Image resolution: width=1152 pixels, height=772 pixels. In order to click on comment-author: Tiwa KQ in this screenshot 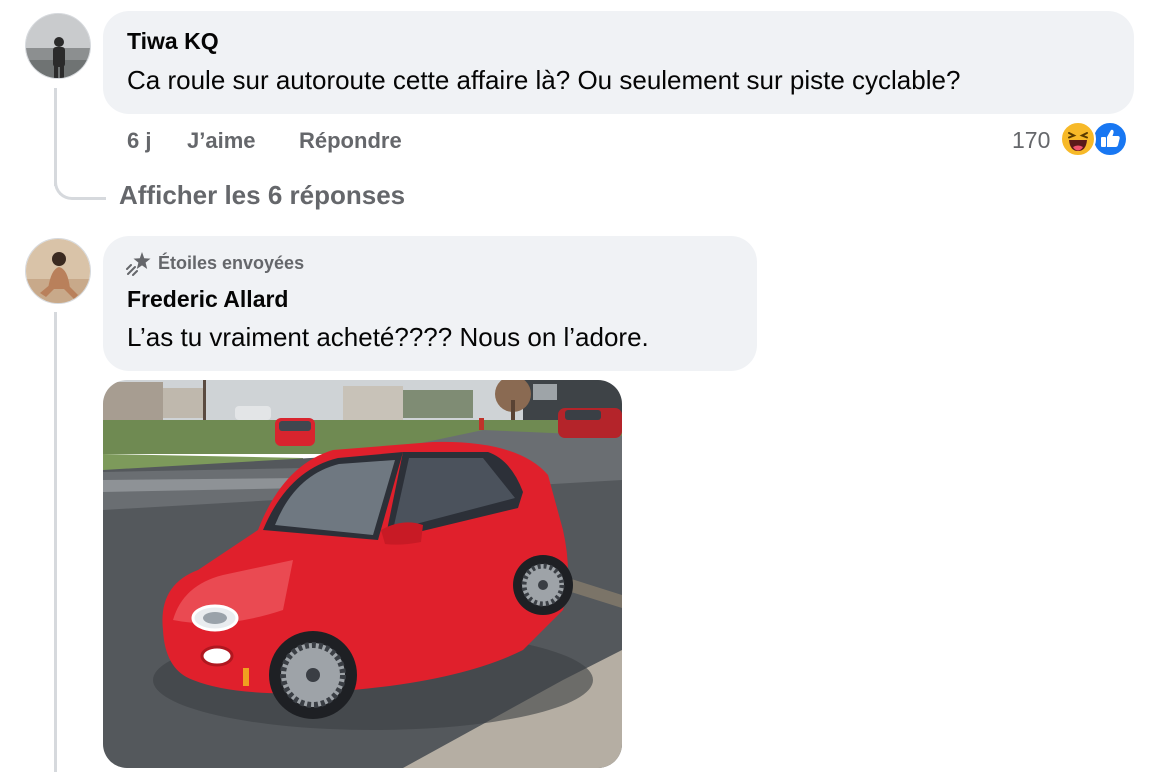, I will do `click(173, 41)`.